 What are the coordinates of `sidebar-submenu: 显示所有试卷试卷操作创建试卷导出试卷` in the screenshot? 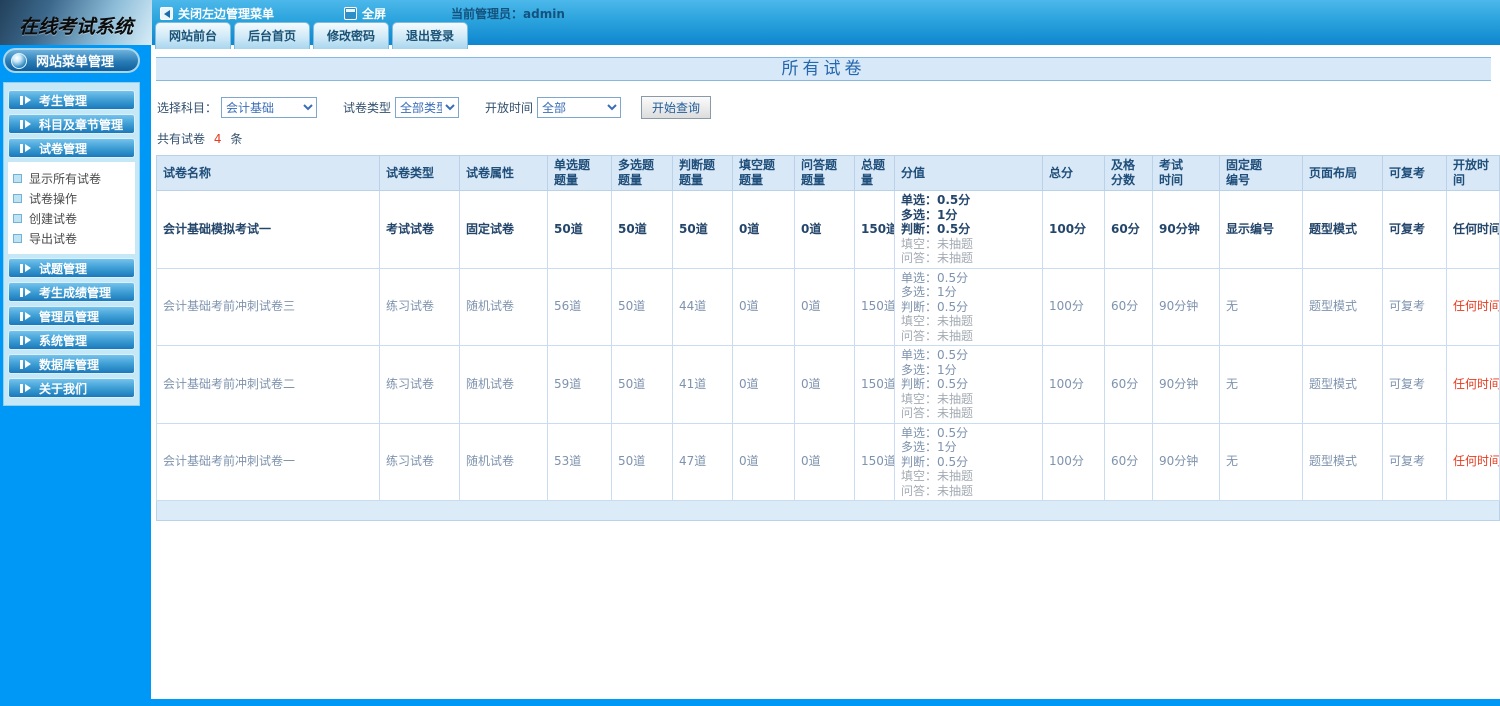 It's located at (71, 208).